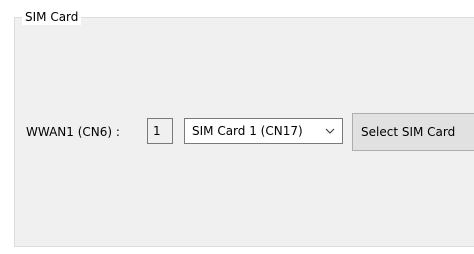 This screenshot has height=254, width=474. Describe the element at coordinates (52, 17) in the screenshot. I see `groupbox-title: SIM Card` at that location.